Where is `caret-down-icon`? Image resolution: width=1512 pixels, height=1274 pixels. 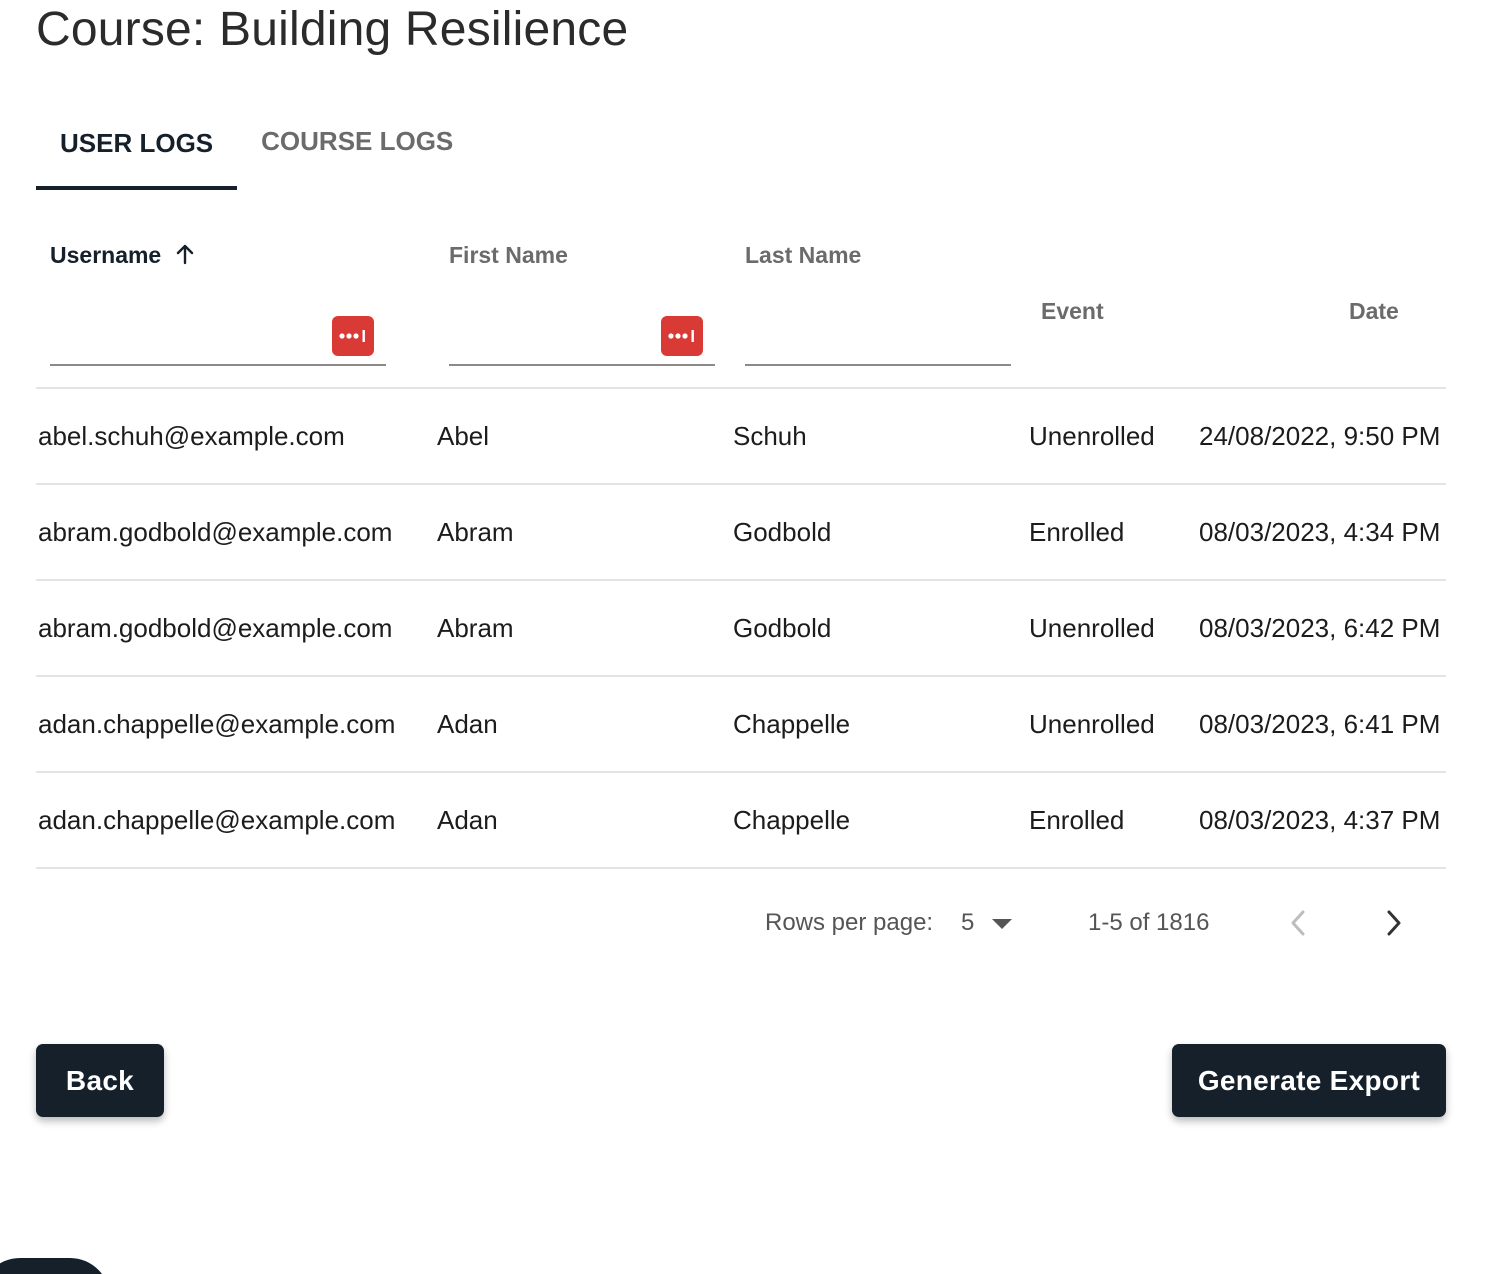
caret-down-icon is located at coordinates (1002, 936).